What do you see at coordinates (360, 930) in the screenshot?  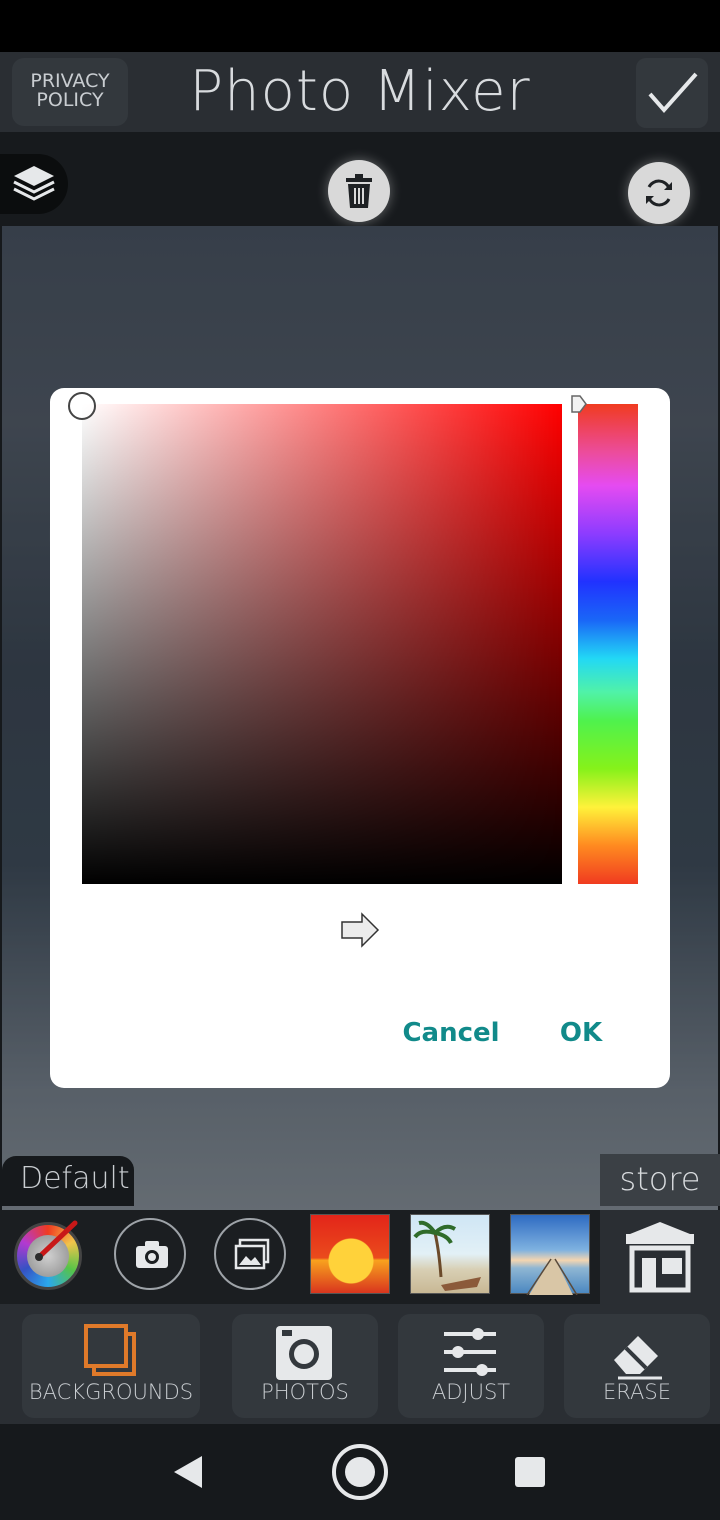 I see `color-preview-arrow-icon` at bounding box center [360, 930].